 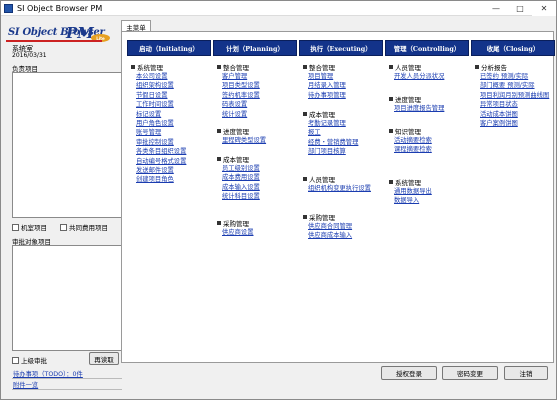 What do you see at coordinates (29, 227) in the screenshot?
I see `personal-projects-checkbox: 机室项目` at bounding box center [29, 227].